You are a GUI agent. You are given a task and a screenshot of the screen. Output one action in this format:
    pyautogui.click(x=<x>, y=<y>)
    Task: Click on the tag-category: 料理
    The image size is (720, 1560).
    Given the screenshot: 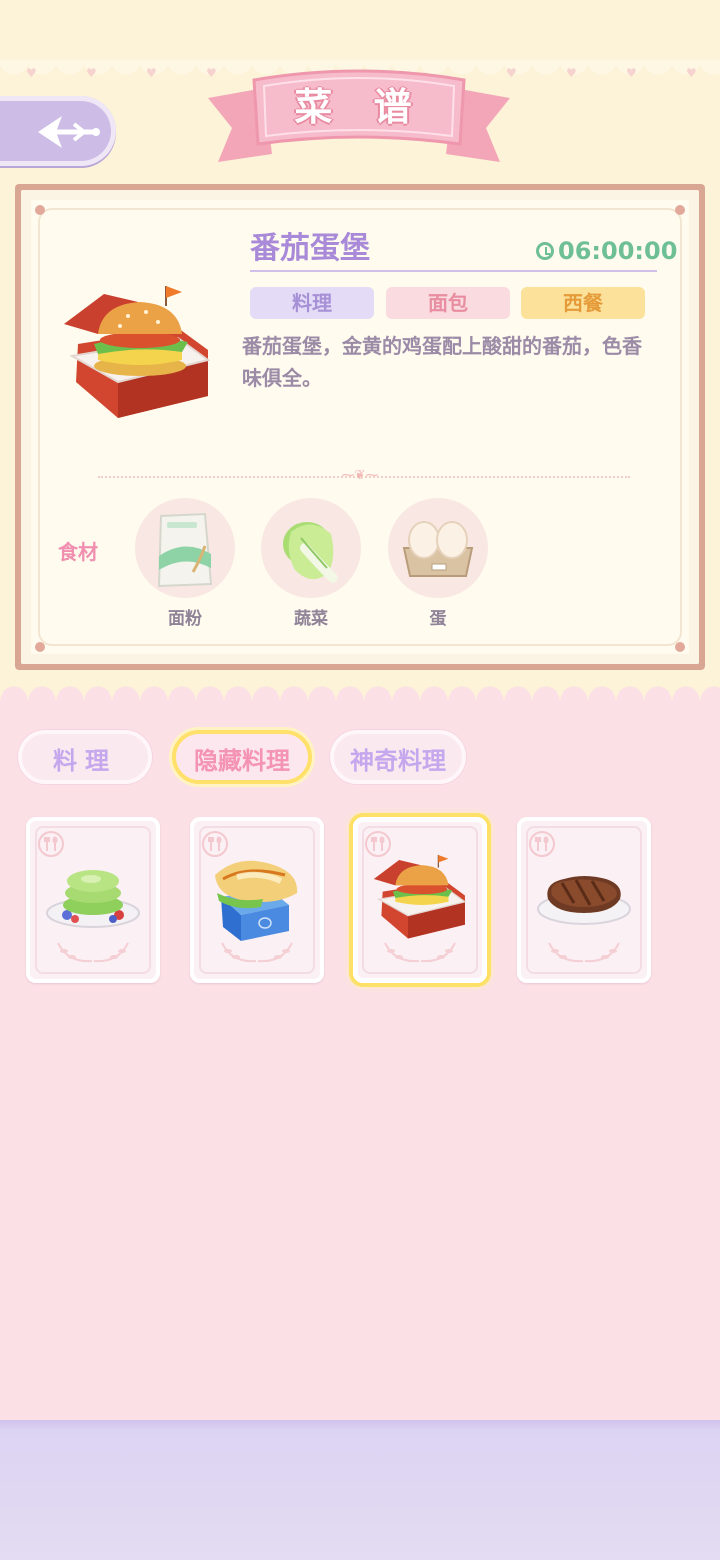 What is the action you would take?
    pyautogui.click(x=312, y=303)
    